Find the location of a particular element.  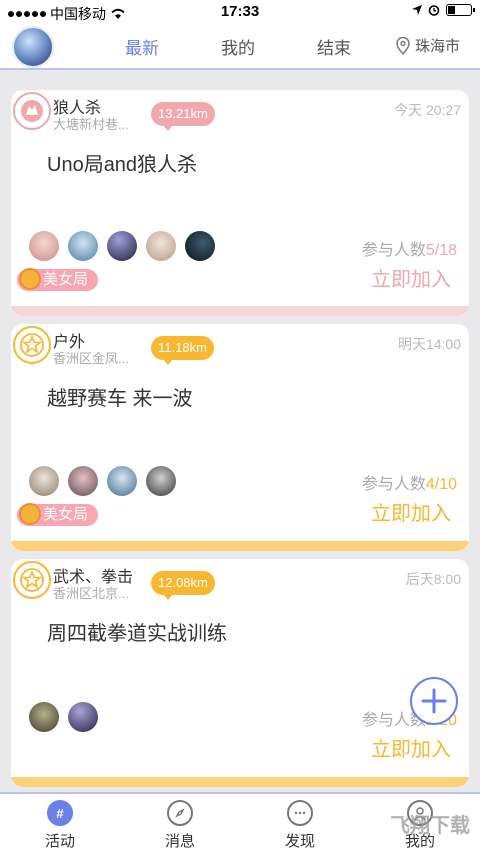

alarm-icon is located at coordinates (434, 10).